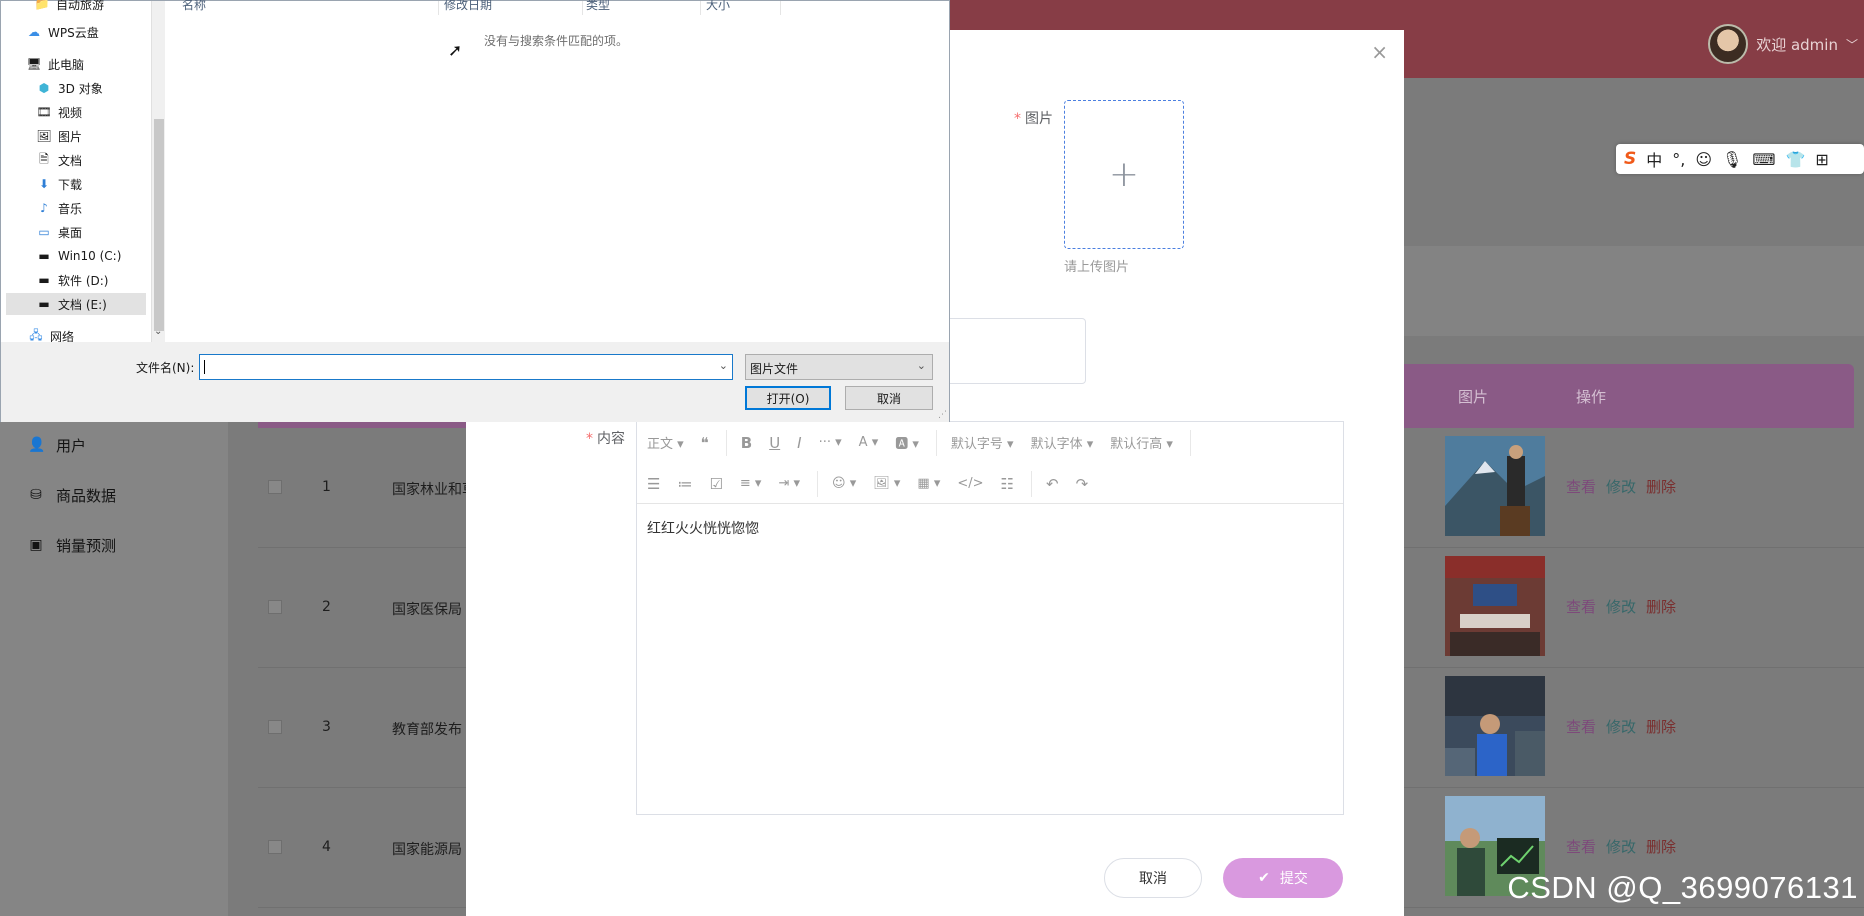 The height and width of the screenshot is (916, 1864). What do you see at coordinates (598, 6) in the screenshot?
I see `column-type: 类型` at bounding box center [598, 6].